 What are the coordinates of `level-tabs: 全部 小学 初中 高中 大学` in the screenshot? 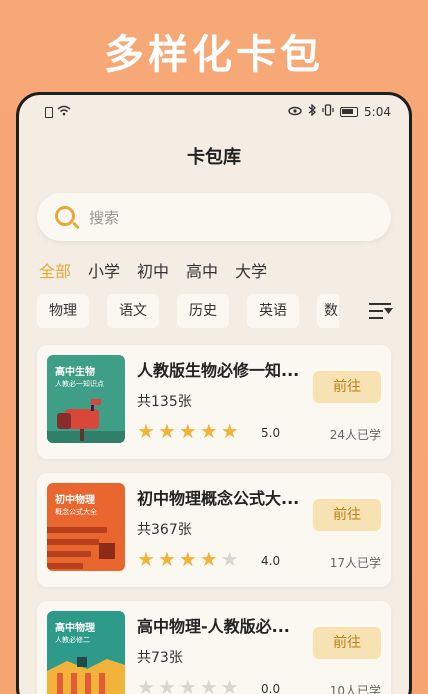 It's located at (153, 270).